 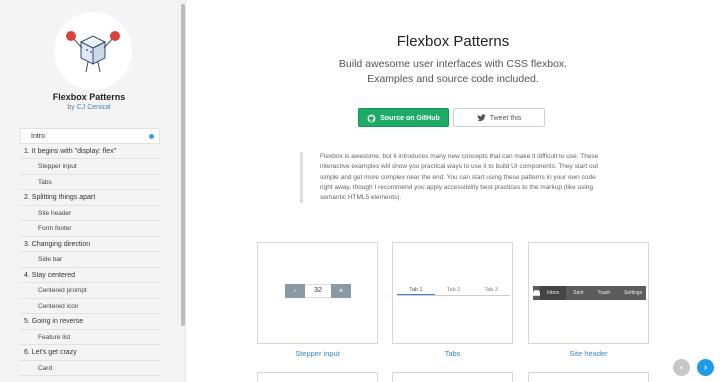 What do you see at coordinates (295, 291) in the screenshot?
I see `stepper-decrement-button: -` at bounding box center [295, 291].